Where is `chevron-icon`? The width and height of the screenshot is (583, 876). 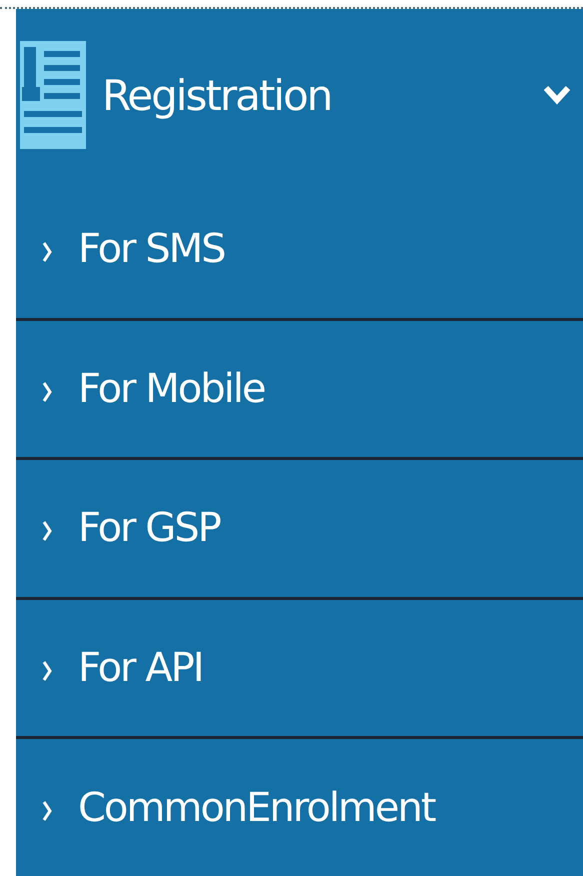
chevron-icon is located at coordinates (557, 95).